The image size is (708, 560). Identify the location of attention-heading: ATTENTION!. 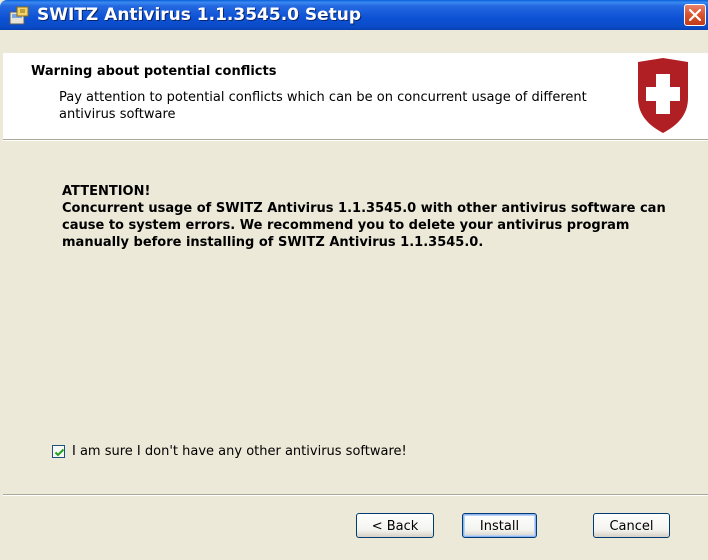
(106, 191).